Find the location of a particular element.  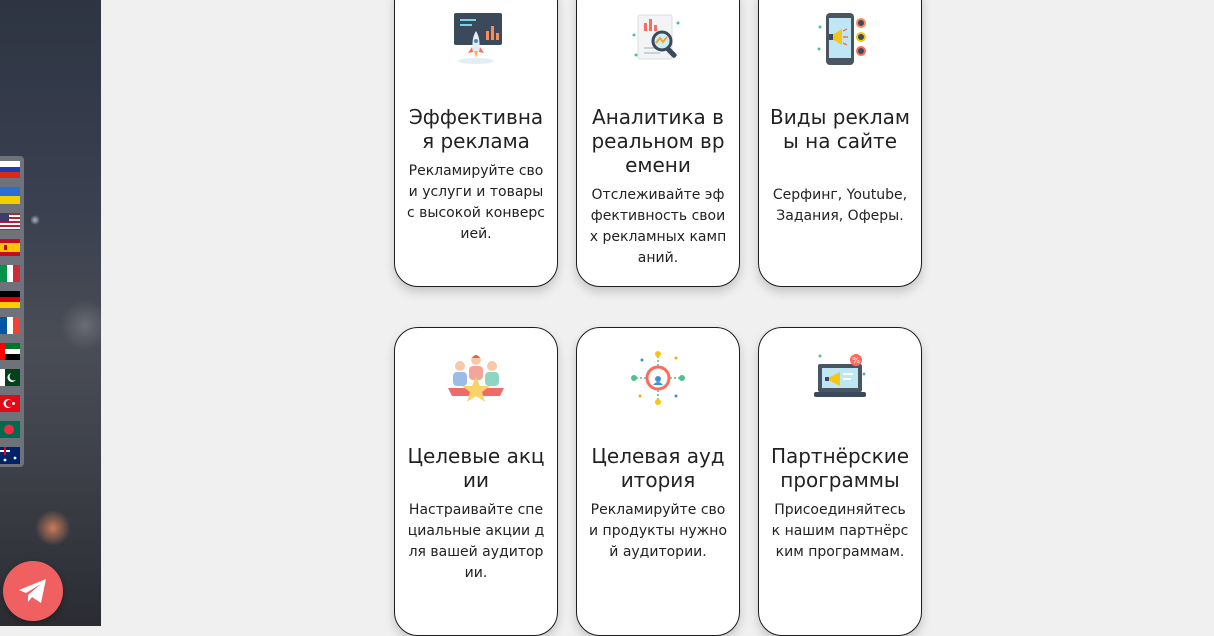

card-title: Партнёрские программы is located at coordinates (840, 468).